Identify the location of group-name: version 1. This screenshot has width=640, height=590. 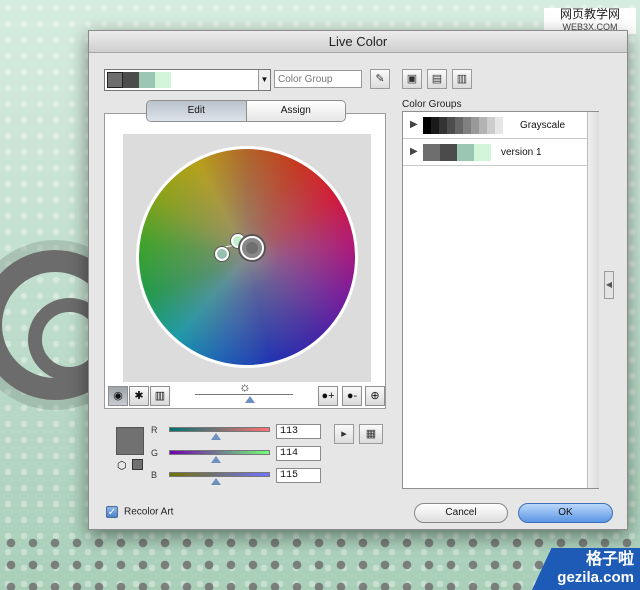
(521, 152).